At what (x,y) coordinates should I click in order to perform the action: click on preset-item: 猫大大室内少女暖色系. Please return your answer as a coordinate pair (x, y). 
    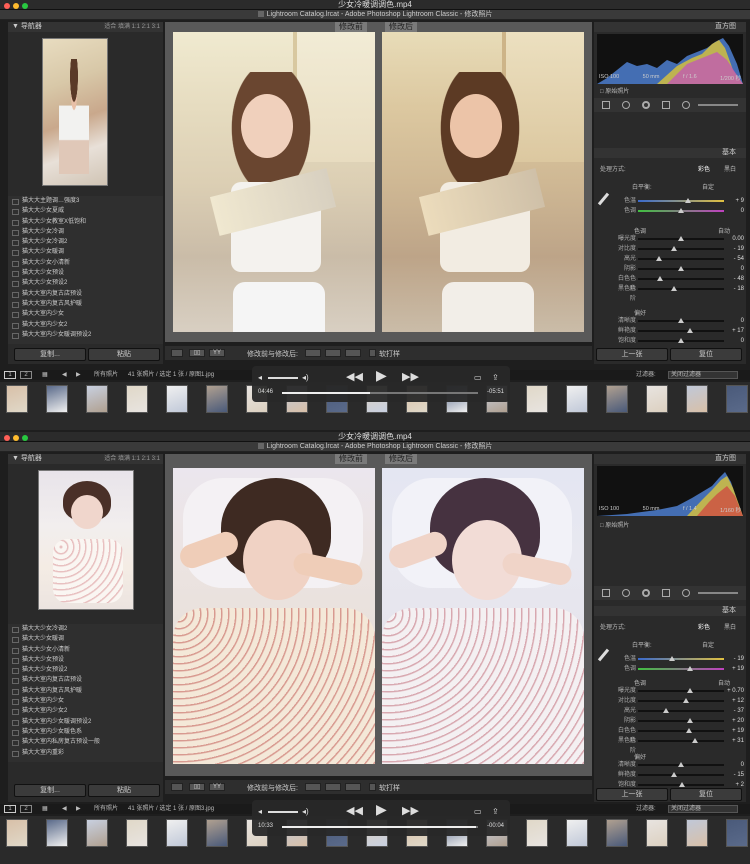
    Looking at the image, I should click on (85, 732).